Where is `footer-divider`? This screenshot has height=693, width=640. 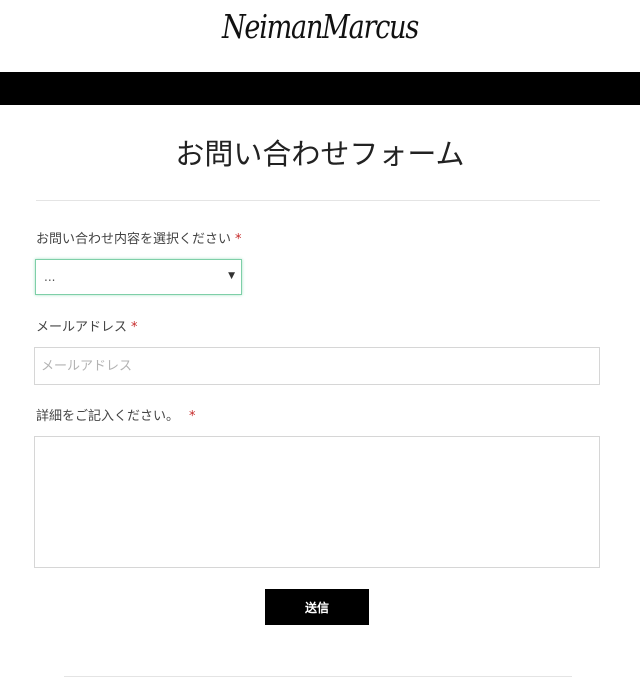 footer-divider is located at coordinates (318, 676).